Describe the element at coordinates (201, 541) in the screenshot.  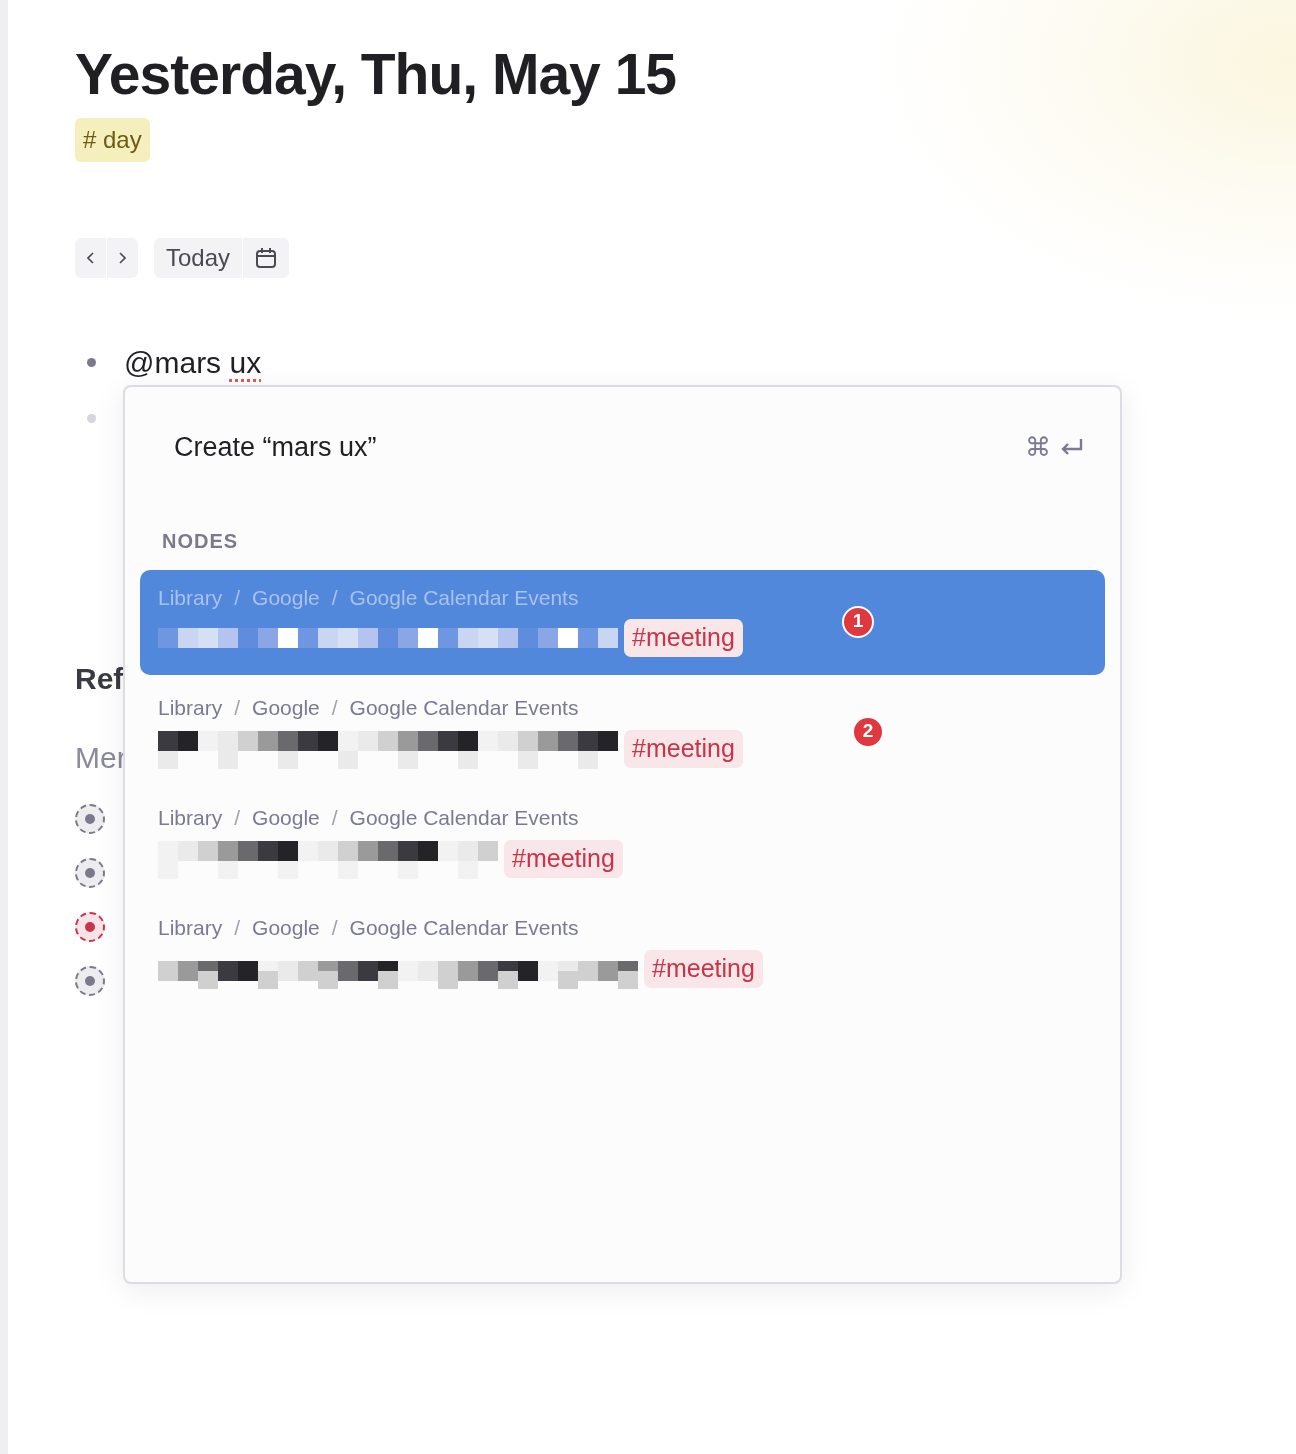
I see `section-label: NODES` at that location.